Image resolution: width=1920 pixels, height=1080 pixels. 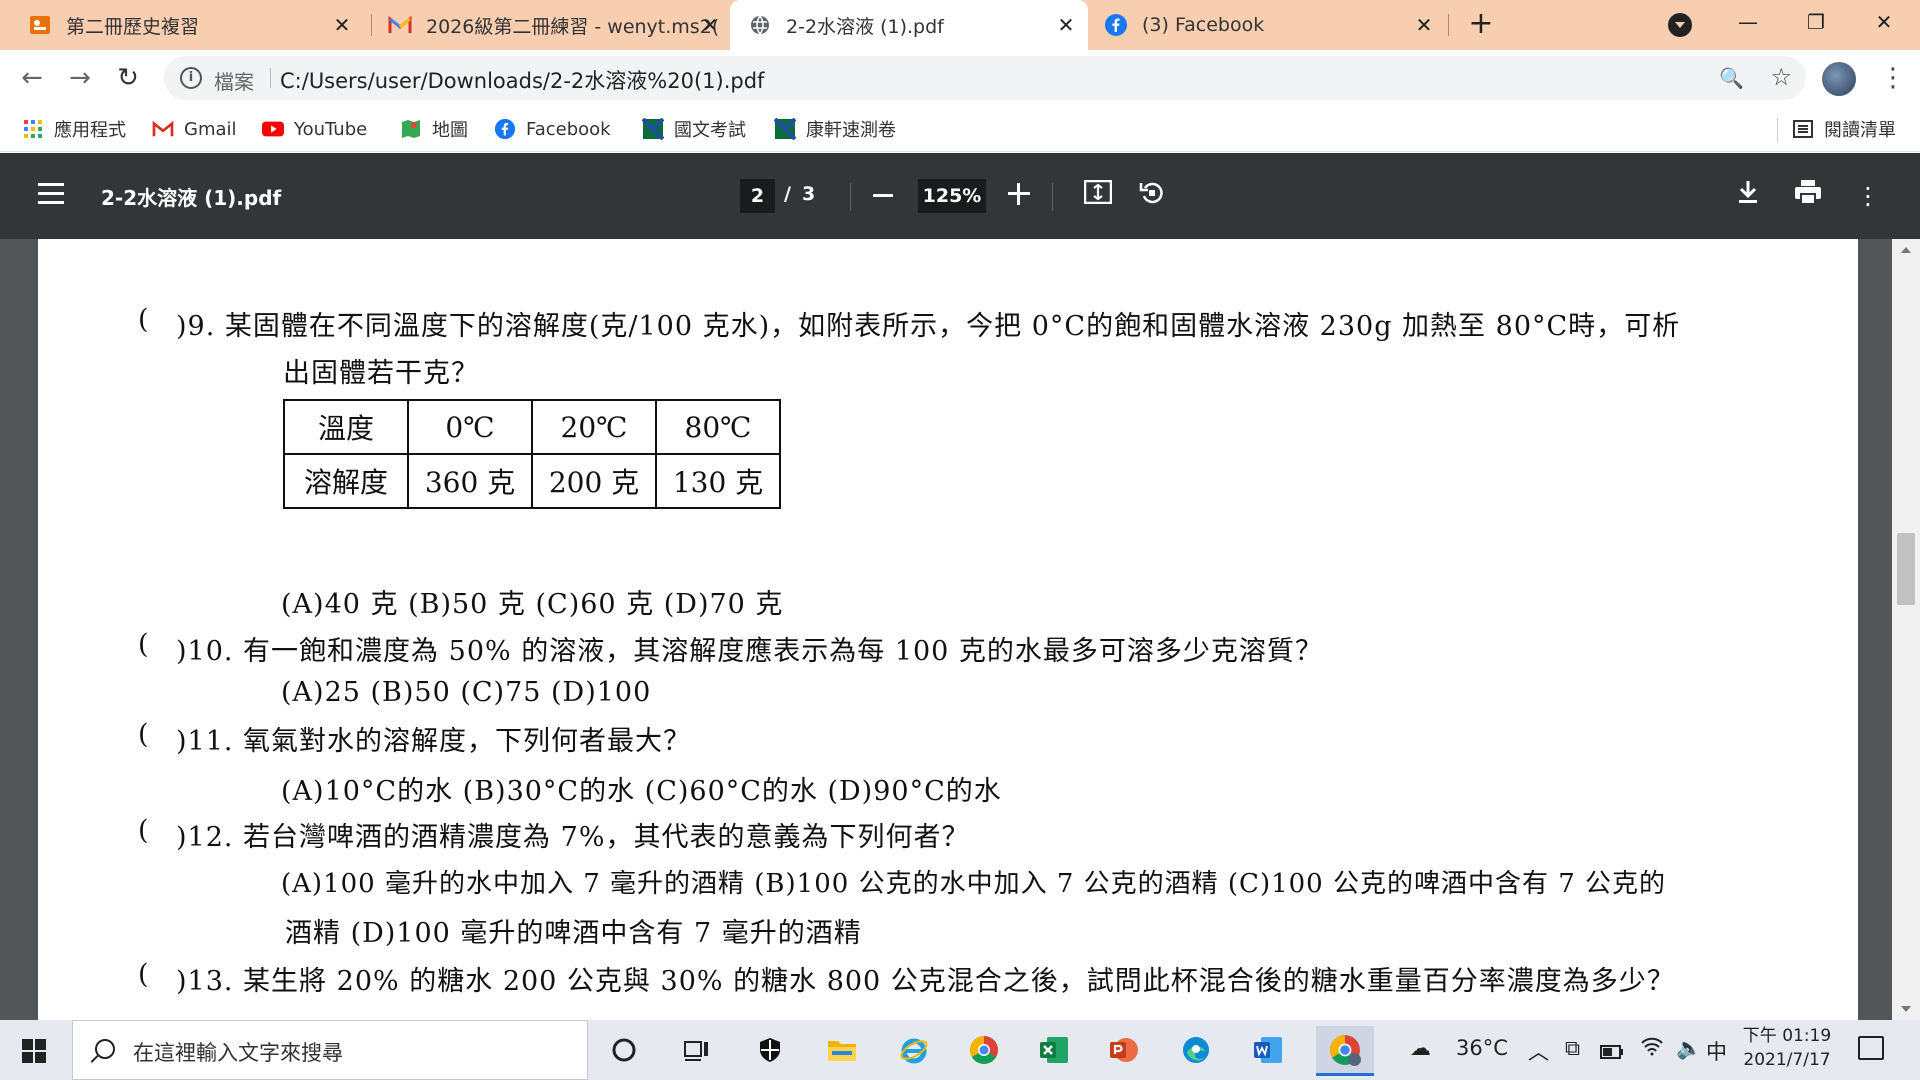 I want to click on site-info-icon: i, so click(x=191, y=78).